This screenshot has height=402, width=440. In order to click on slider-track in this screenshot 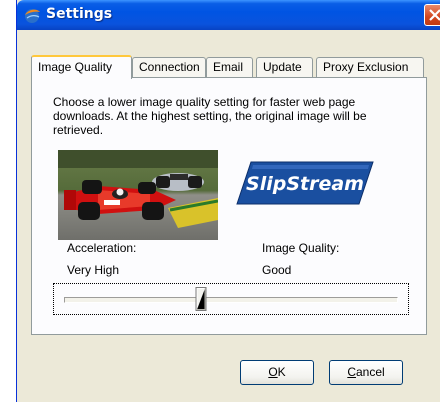, I will do `click(231, 300)`.